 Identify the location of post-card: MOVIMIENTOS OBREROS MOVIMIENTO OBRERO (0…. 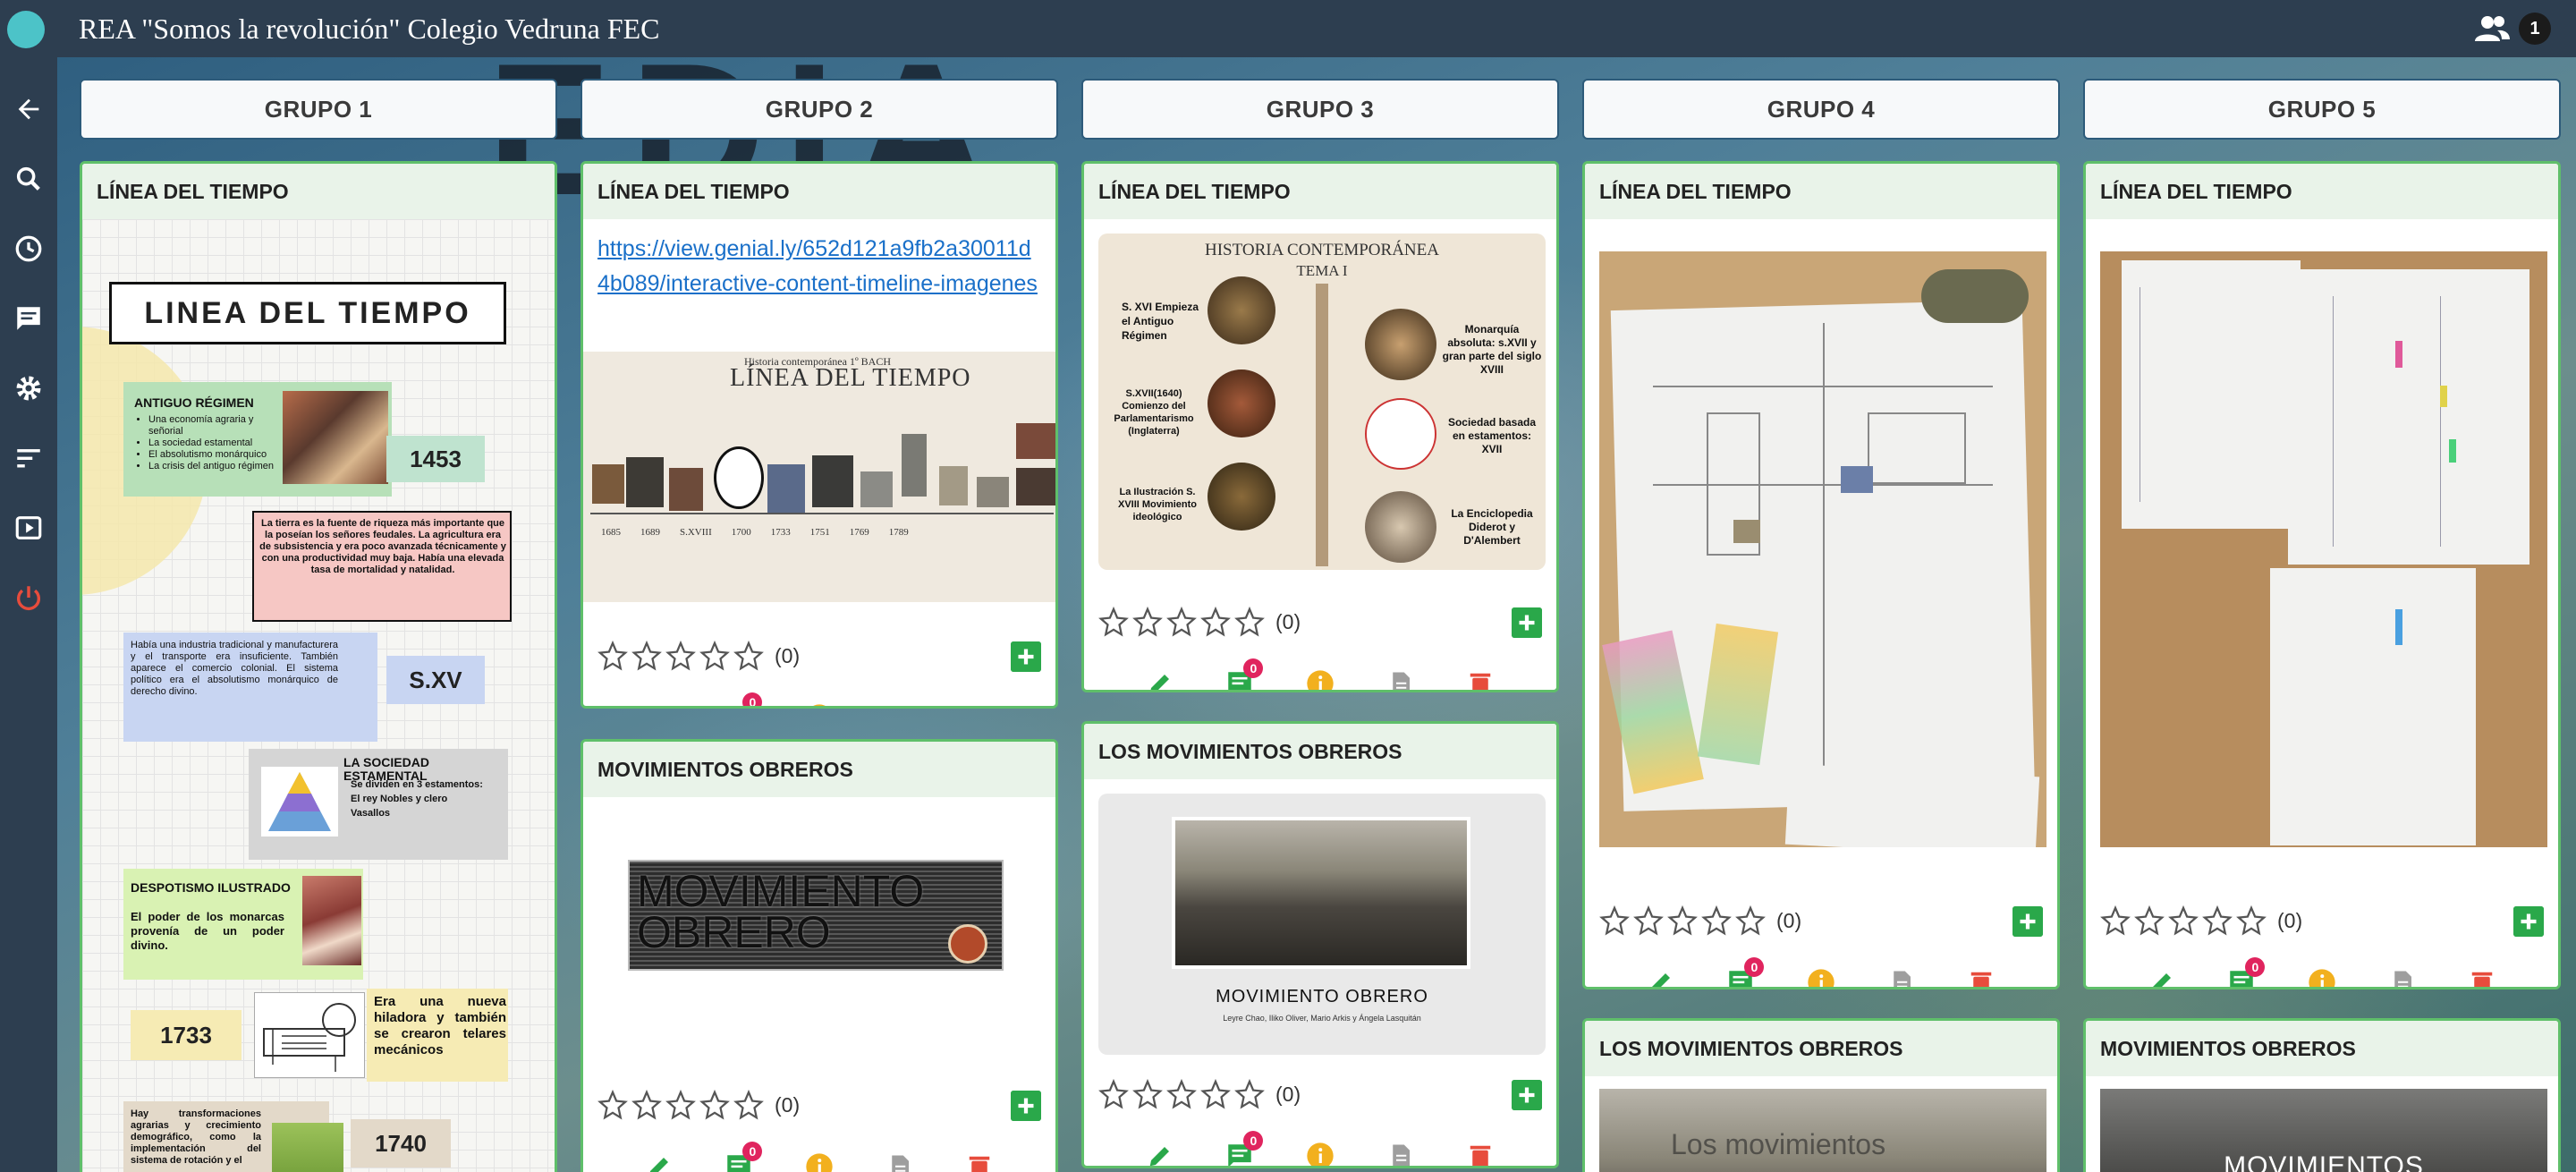
(819, 955).